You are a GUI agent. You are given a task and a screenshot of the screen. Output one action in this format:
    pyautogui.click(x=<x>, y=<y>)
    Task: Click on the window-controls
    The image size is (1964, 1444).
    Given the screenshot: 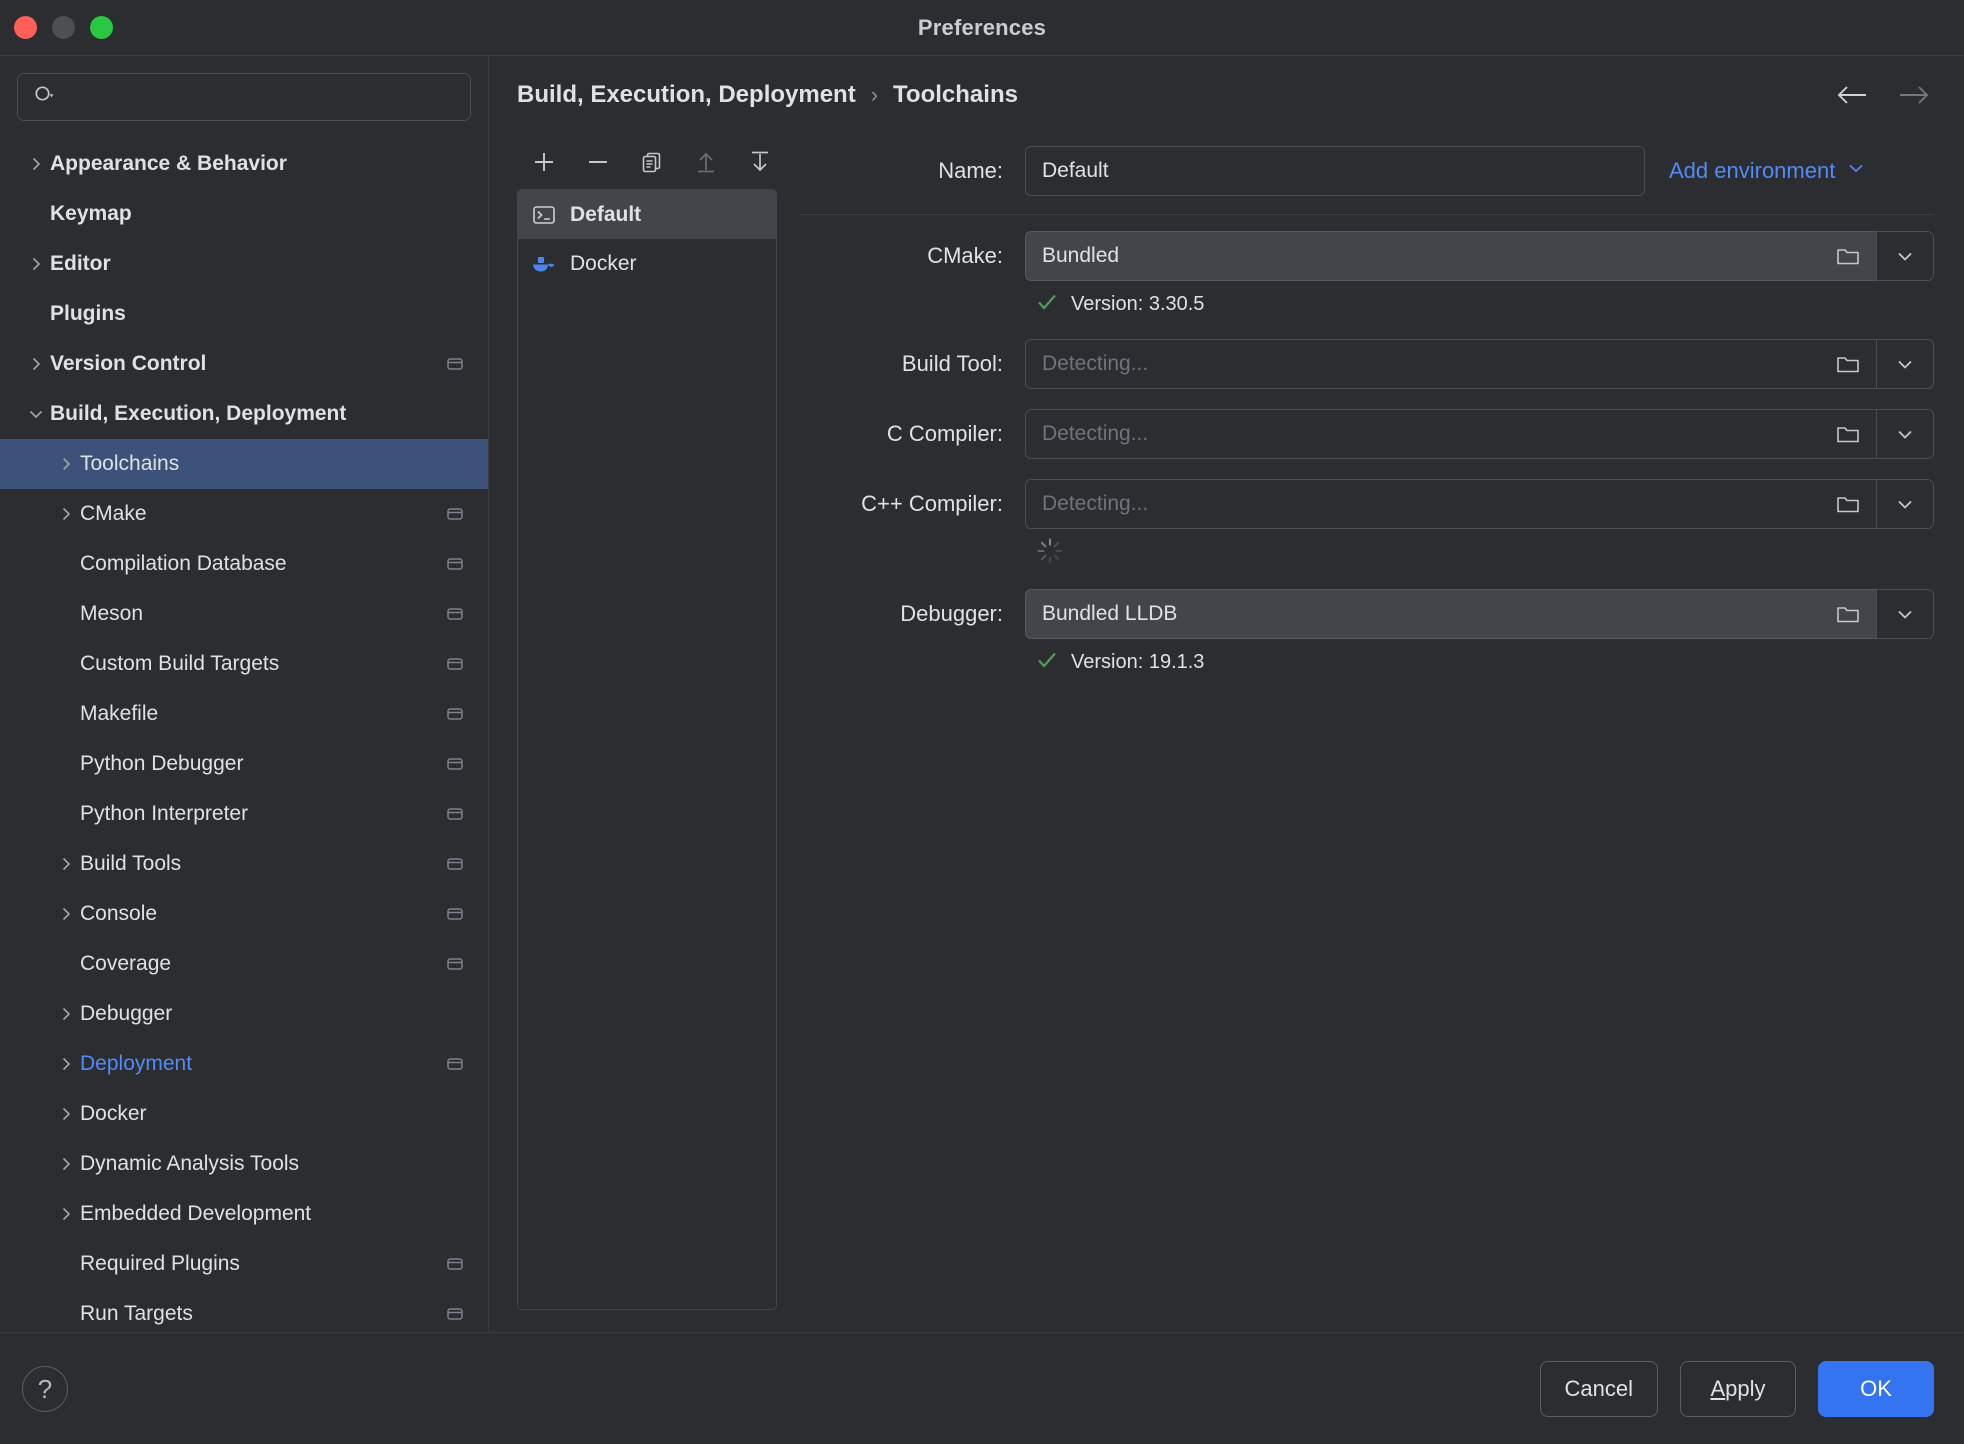 What is the action you would take?
    pyautogui.click(x=63, y=27)
    